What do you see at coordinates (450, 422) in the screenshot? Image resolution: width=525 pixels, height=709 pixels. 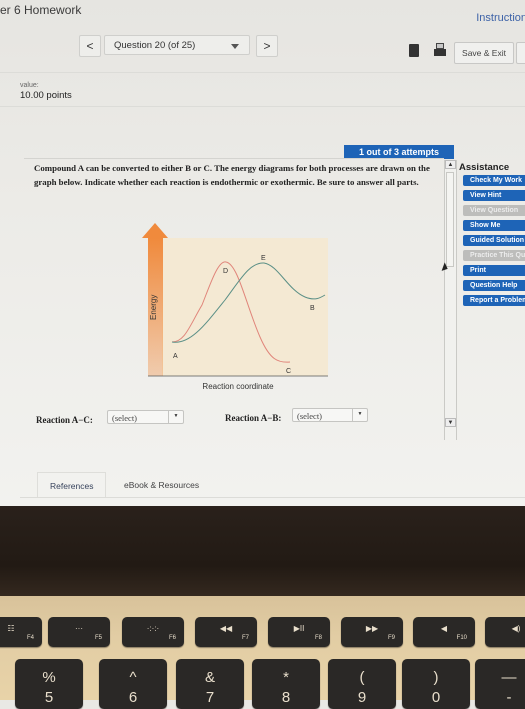 I see `scroll-down-icon: ▼` at bounding box center [450, 422].